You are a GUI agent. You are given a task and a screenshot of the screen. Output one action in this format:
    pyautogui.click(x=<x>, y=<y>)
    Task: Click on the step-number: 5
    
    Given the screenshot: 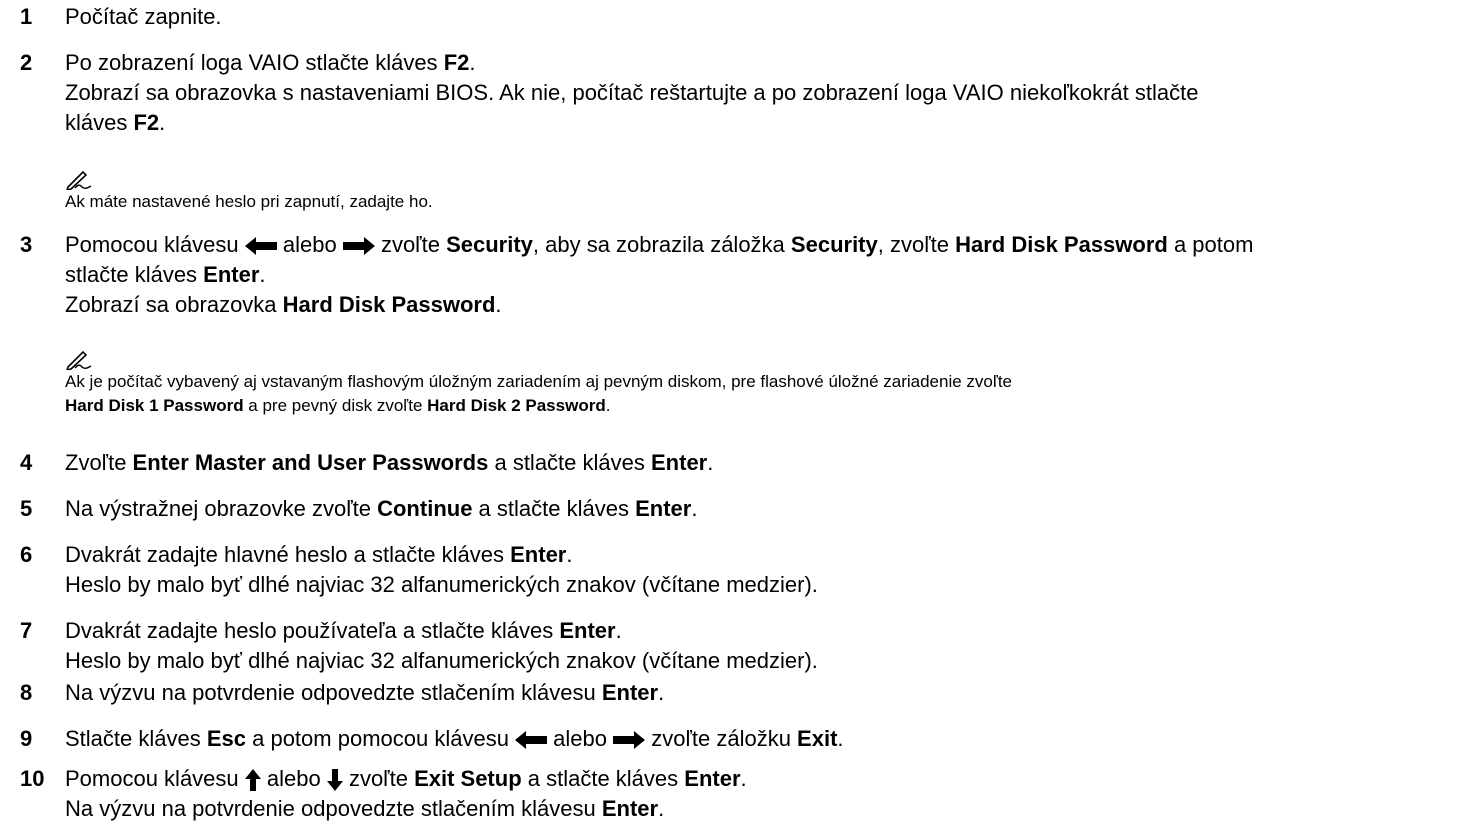 What is the action you would take?
    pyautogui.click(x=26, y=508)
    